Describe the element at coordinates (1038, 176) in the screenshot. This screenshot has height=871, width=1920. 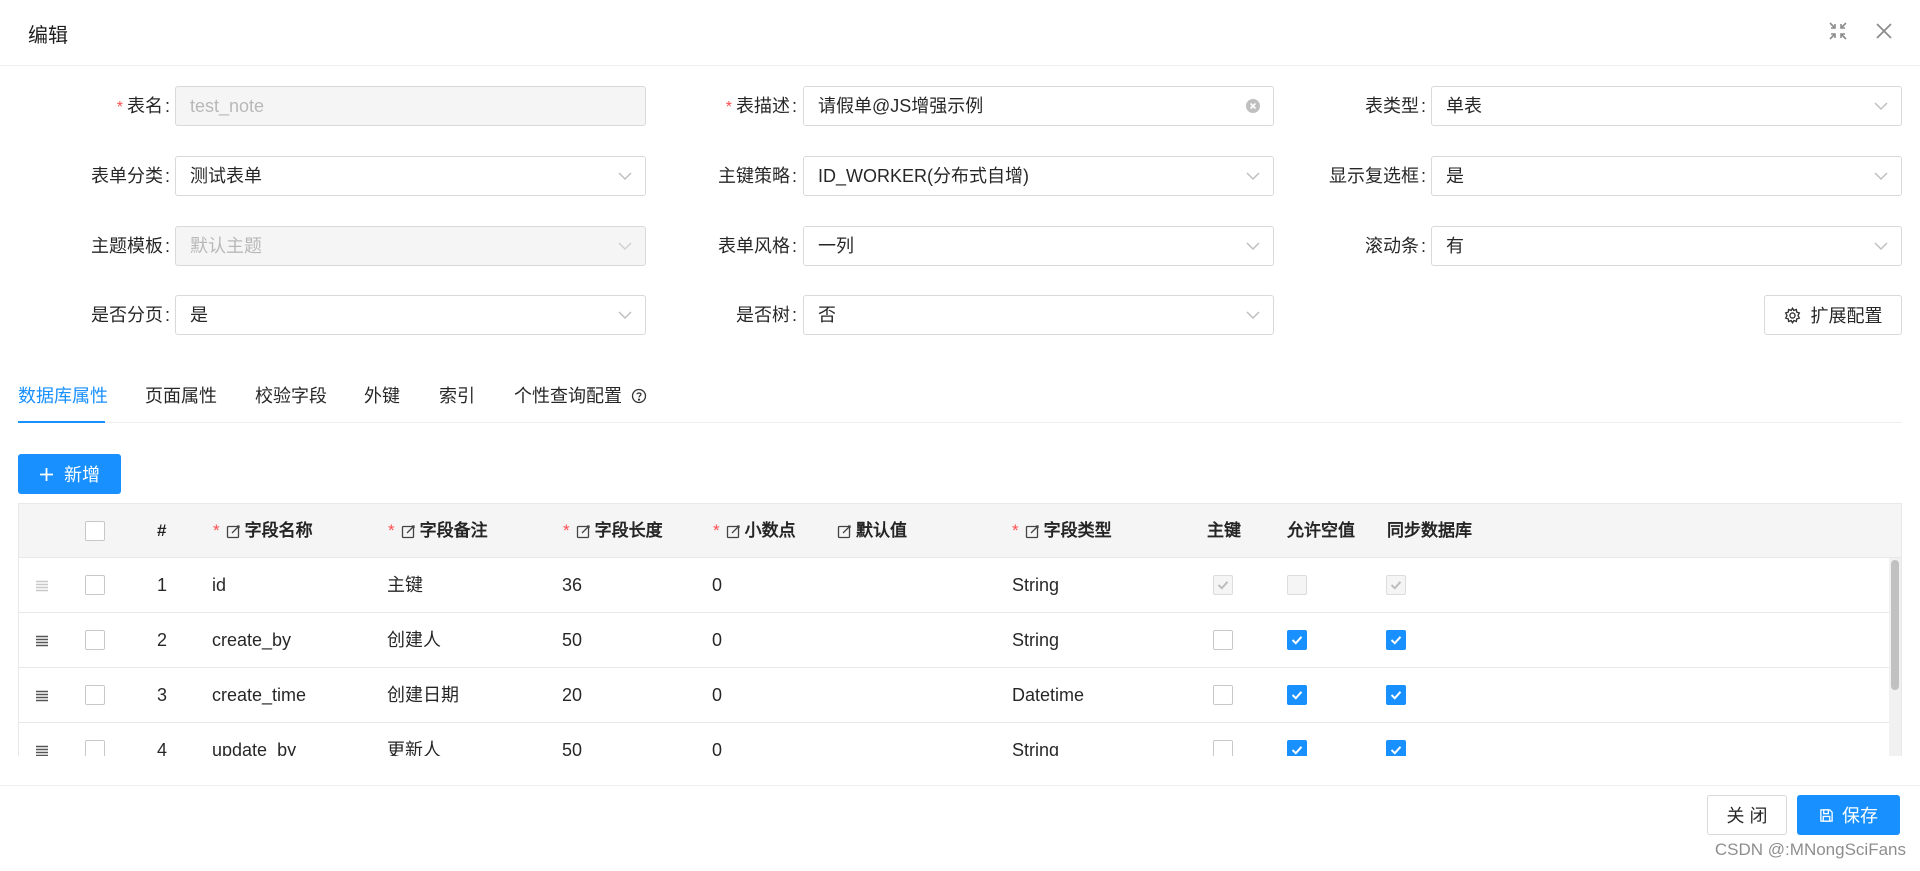
I see `pk-strategy-select: ID_WORKER(分布式自增)` at that location.